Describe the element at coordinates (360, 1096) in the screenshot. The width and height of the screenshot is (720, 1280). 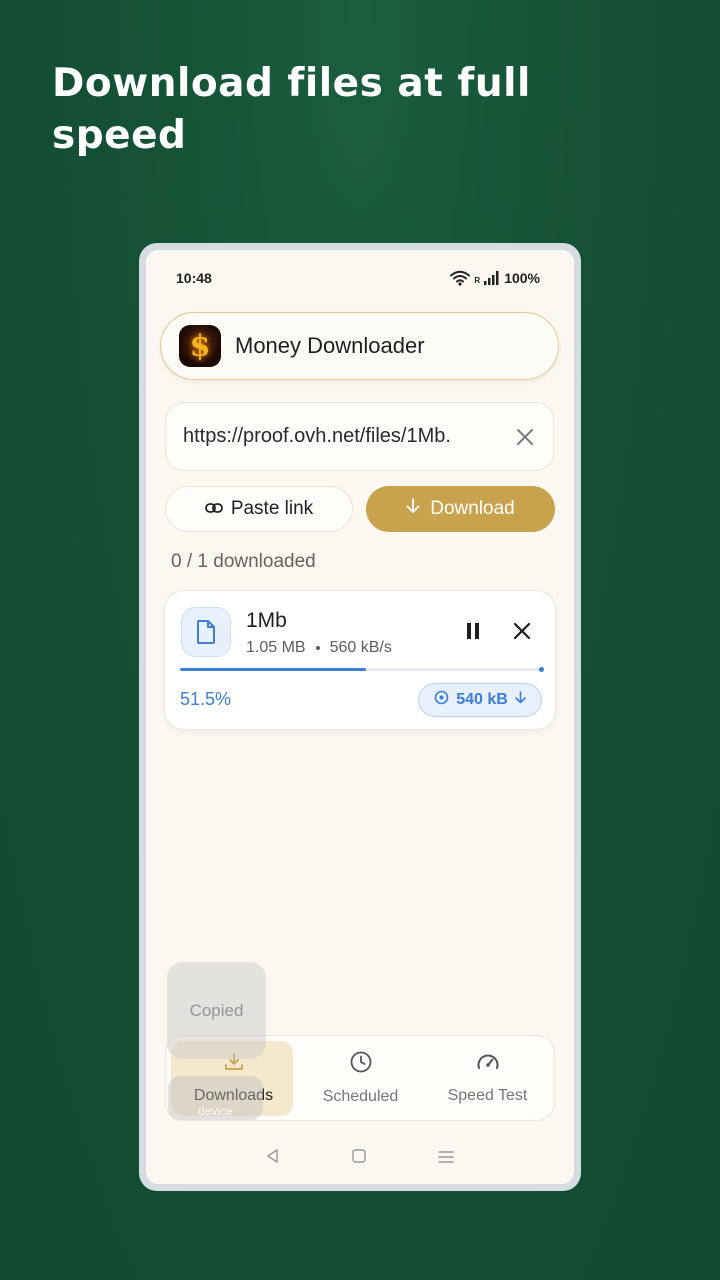
I see `nav-label-scheduled: Scheduled` at that location.